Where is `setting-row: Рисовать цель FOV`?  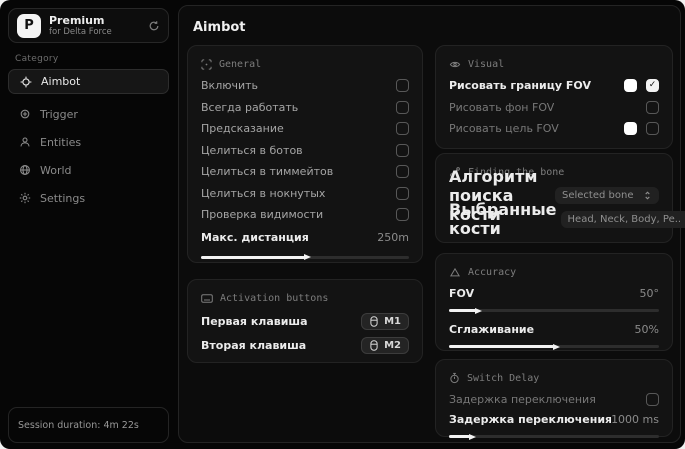
setting-row: Рисовать цель FOV is located at coordinates (554, 129).